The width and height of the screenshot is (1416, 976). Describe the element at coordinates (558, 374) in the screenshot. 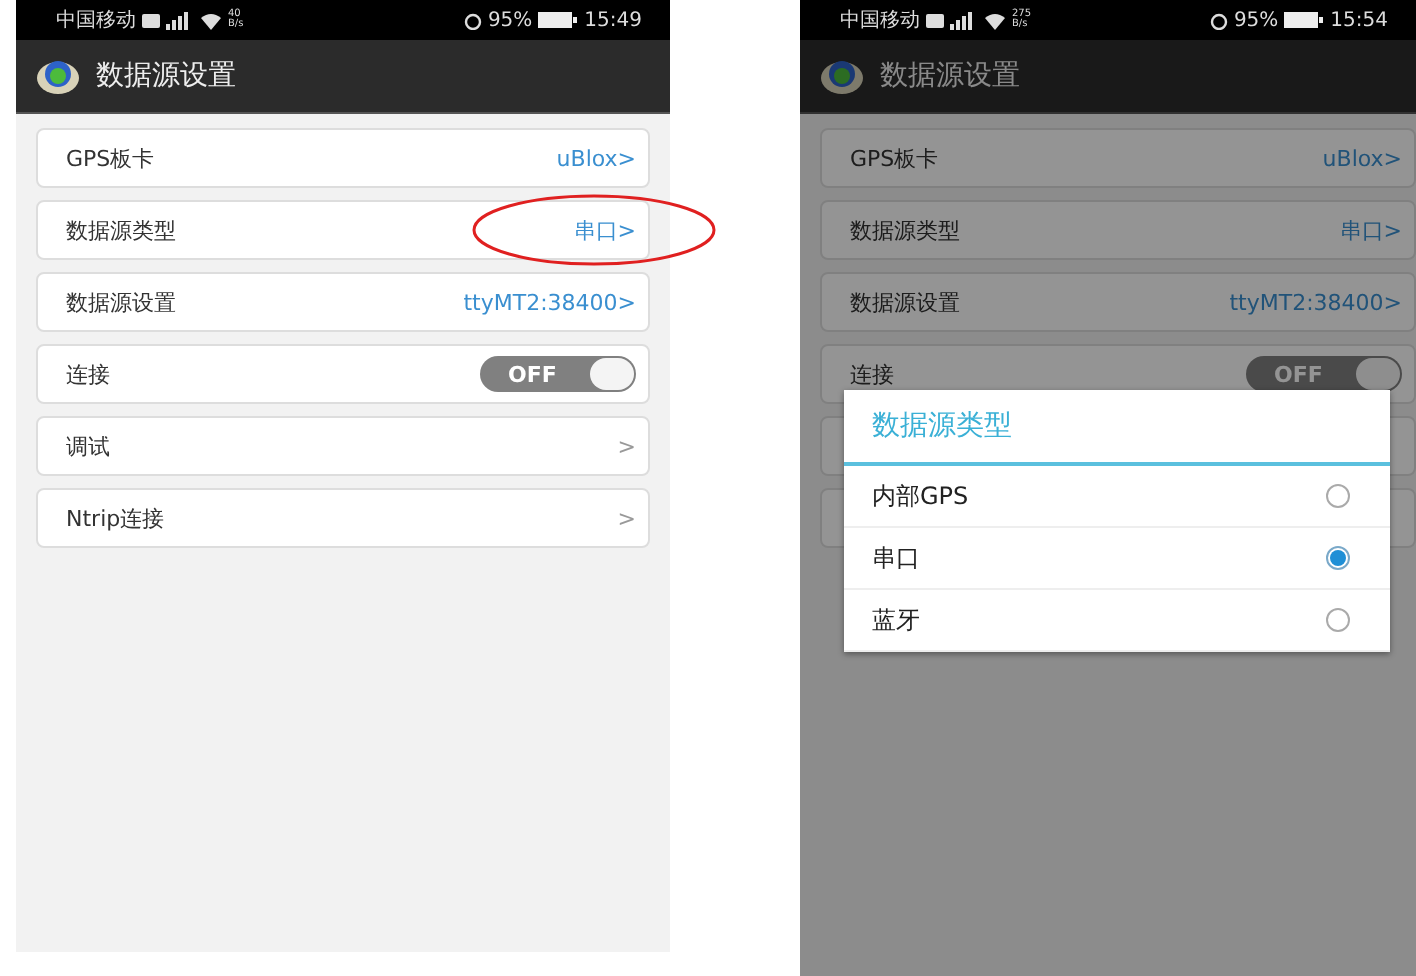

I see `toggle-switch: OFF` at that location.